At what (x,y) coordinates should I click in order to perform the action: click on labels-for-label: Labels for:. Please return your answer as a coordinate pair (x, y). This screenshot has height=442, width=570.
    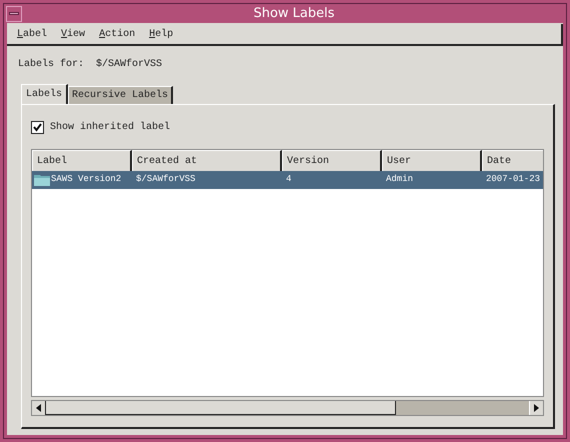
    Looking at the image, I should click on (51, 65).